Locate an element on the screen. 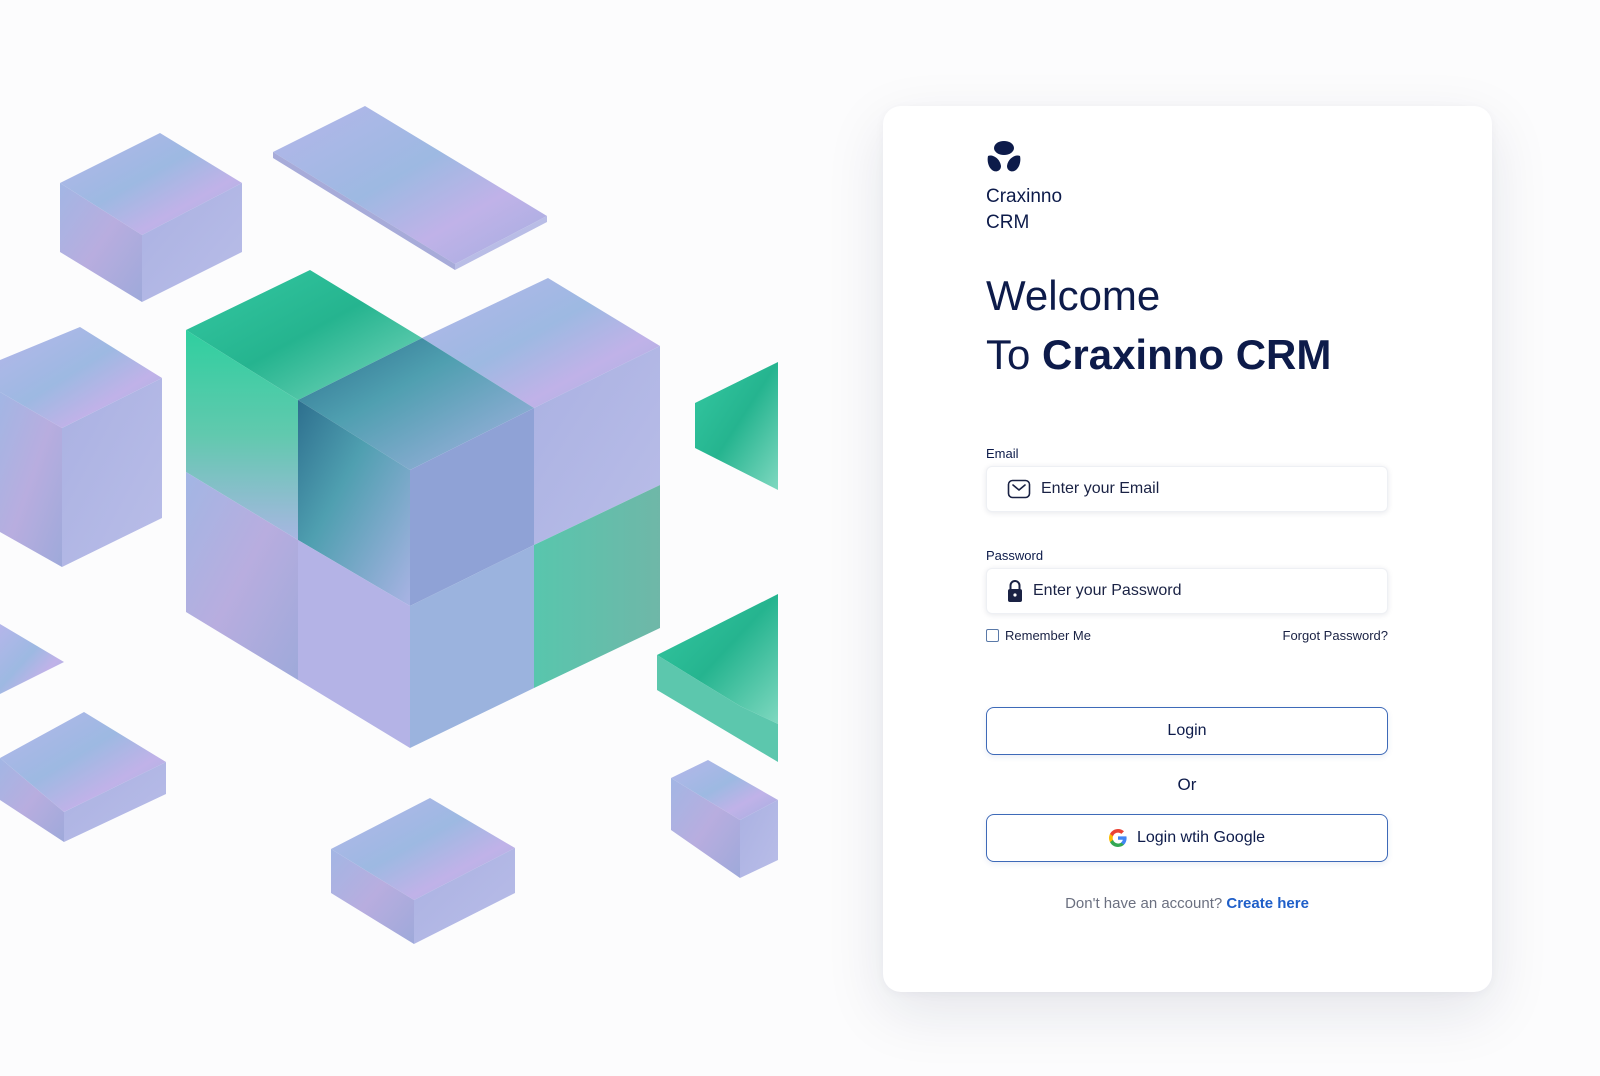  page-title: Welcome To Craxinno CRM is located at coordinates (1187, 325).